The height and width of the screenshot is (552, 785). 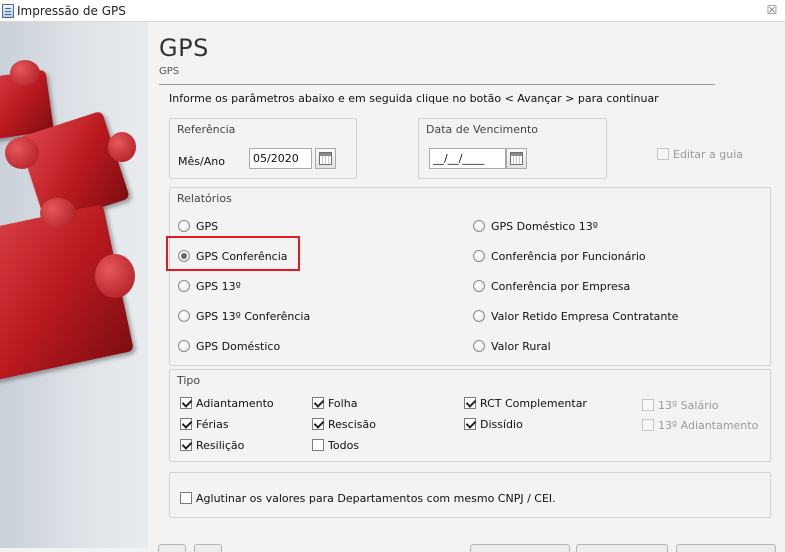 I want to click on radio-label: Valor Retido Empresa Contratante, so click(x=585, y=316).